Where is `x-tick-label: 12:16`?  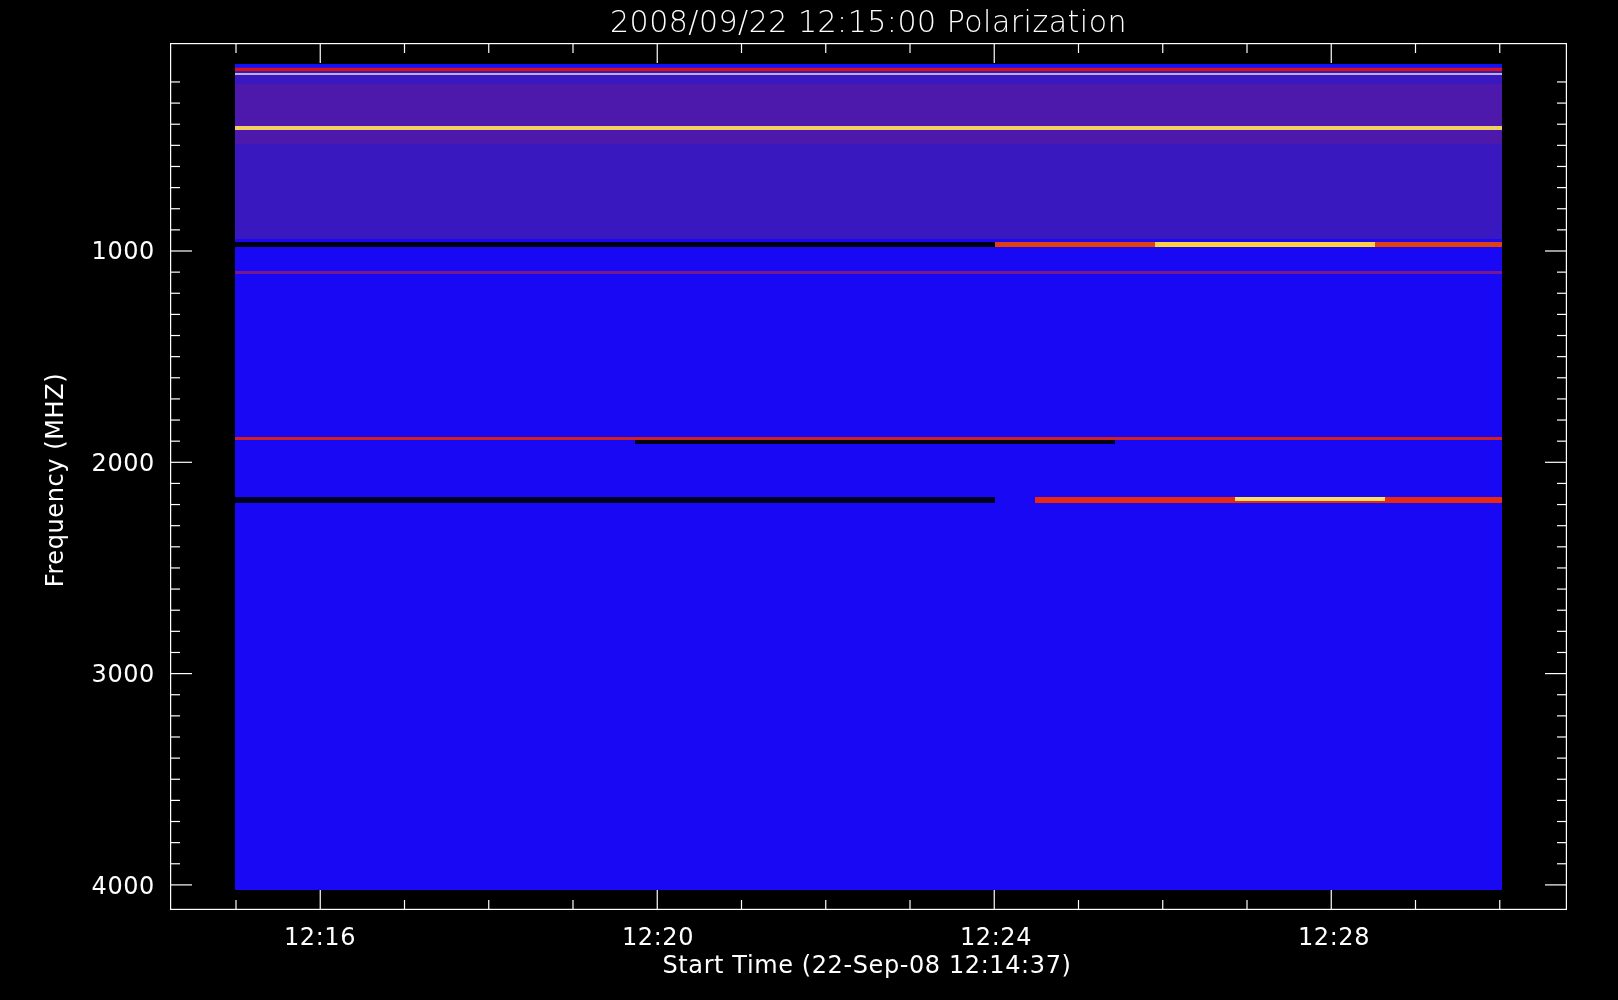 x-tick-label: 12:16 is located at coordinates (320, 937).